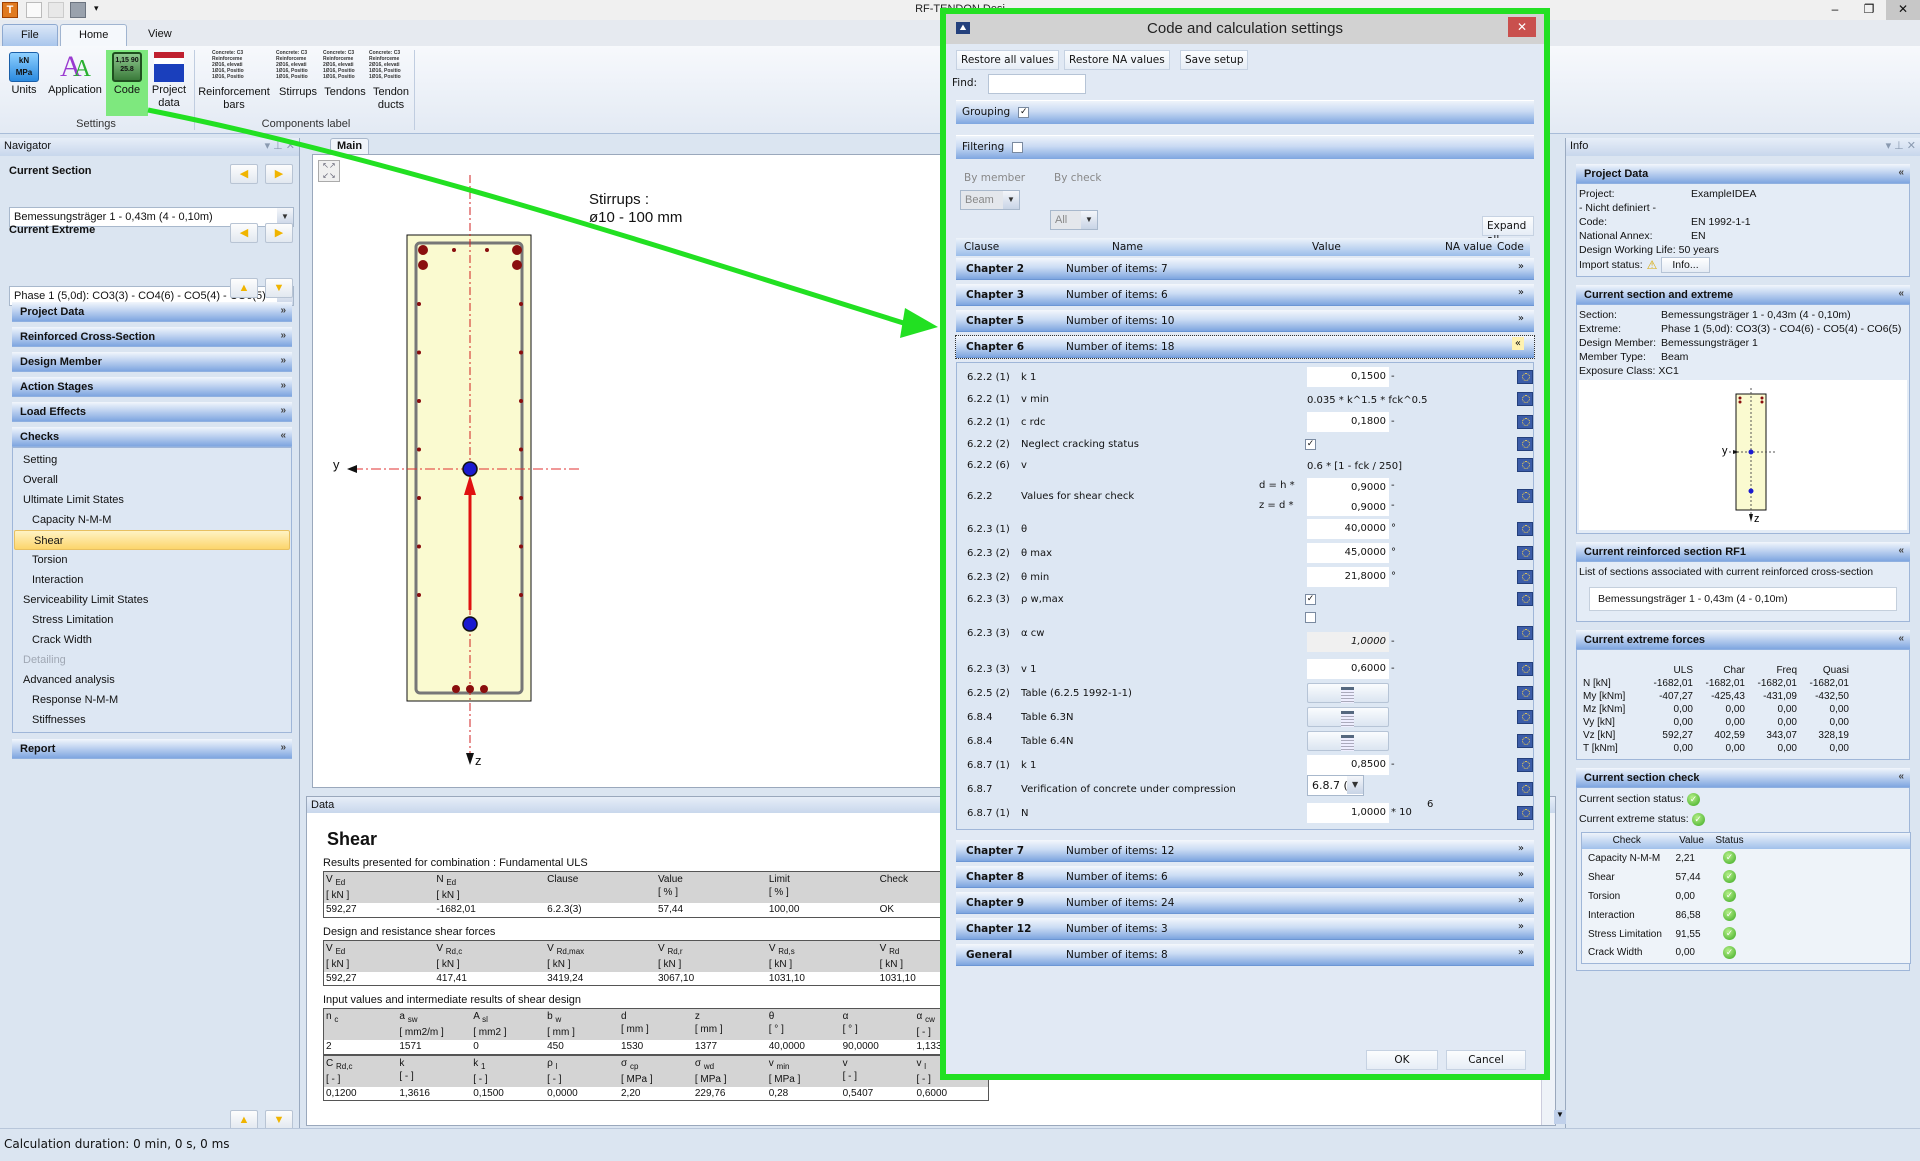 This screenshot has width=1920, height=1161. Describe the element at coordinates (1245, 851) in the screenshot. I see `chapter-chapter-7: Chapter 7 Number of items: 12 »` at that location.